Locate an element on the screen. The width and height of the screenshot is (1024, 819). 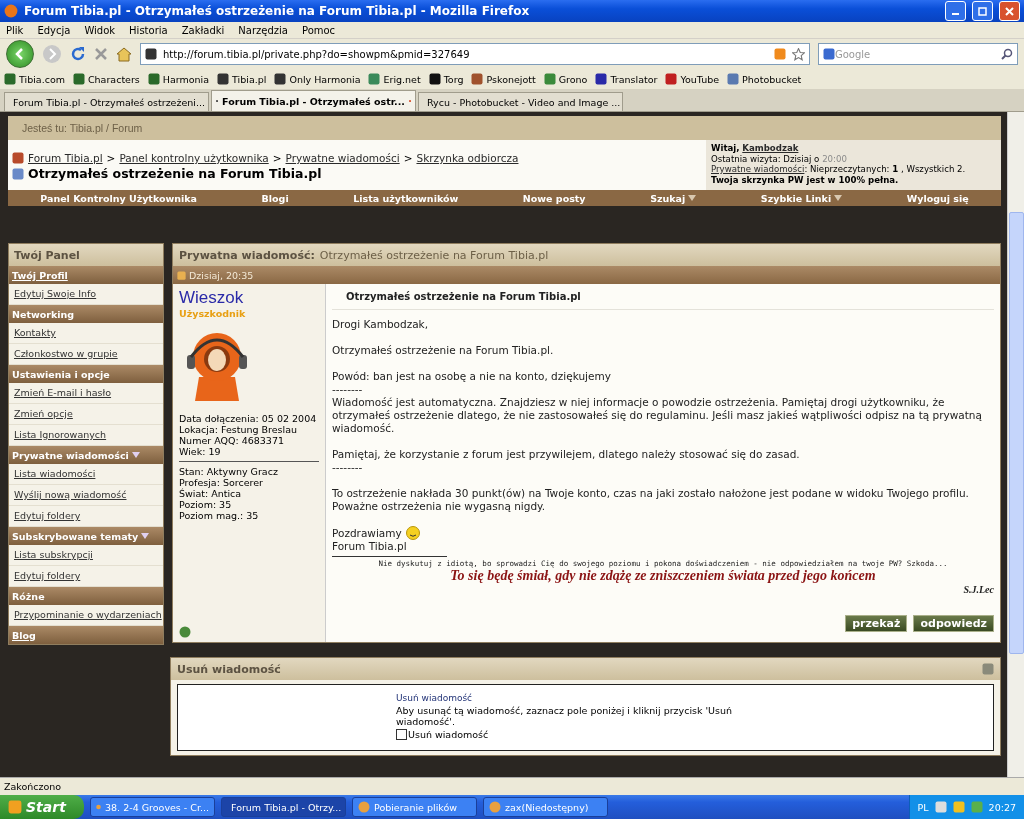
sidebar-title: Twój Panel is located at coordinates (86, 255).